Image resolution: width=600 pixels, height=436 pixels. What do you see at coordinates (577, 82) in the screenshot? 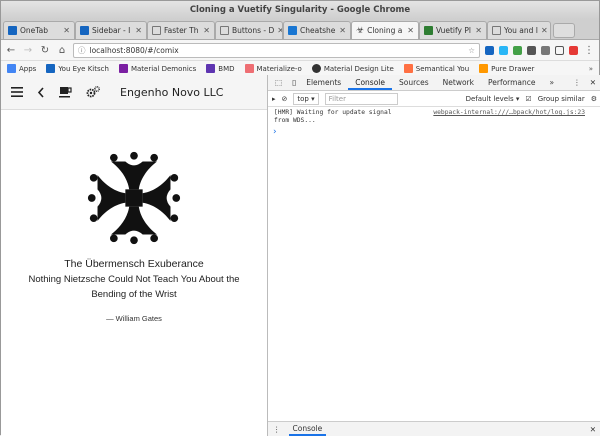
I see `kebab-menu-icon: ⋮` at bounding box center [577, 82].